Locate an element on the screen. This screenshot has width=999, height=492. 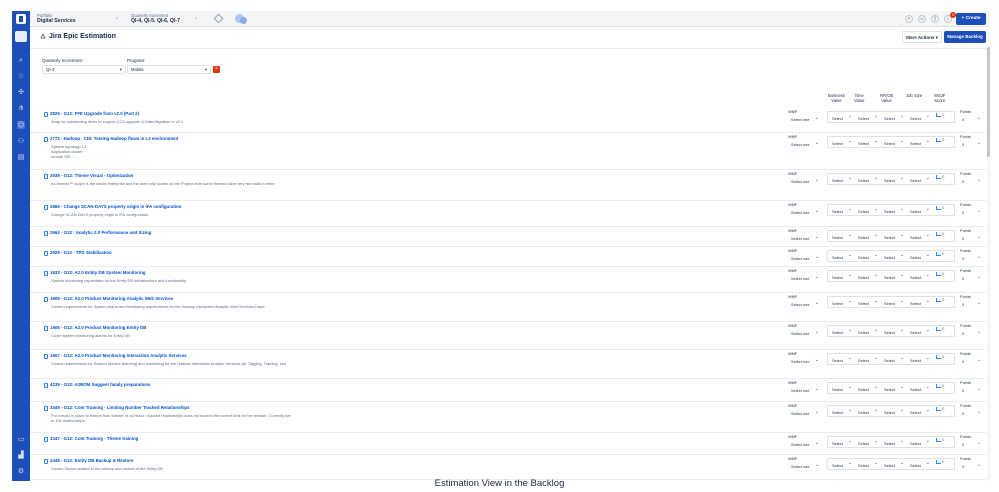
reports-icon: ▟ is located at coordinates (21, 455).